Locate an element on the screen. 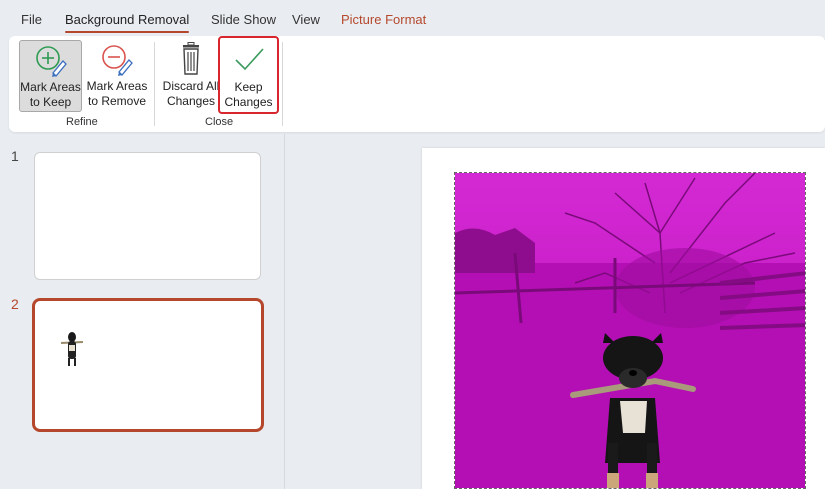  discard-label-1: Discard All is located at coordinates (191, 86).